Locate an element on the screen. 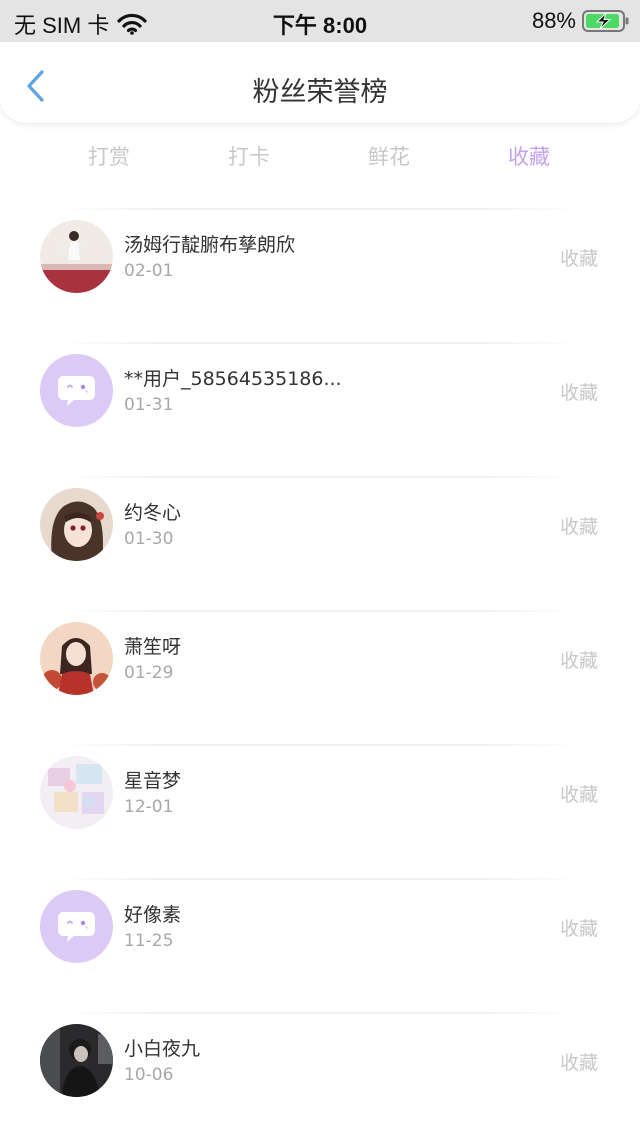 The image size is (640, 1136). battery-percent: 88% is located at coordinates (553, 20).